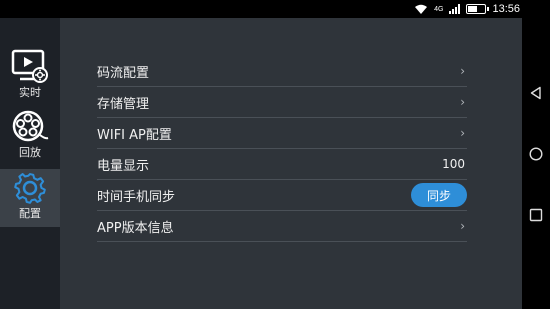  I want to click on setting-row-wifi-ap: WIFI AP配置 ›, so click(282, 133).